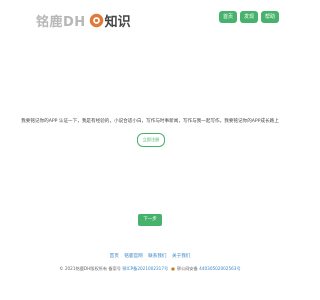 This screenshot has height=300, width=320. Describe the element at coordinates (114, 256) in the screenshot. I see `footer-link-home: 首页` at that location.